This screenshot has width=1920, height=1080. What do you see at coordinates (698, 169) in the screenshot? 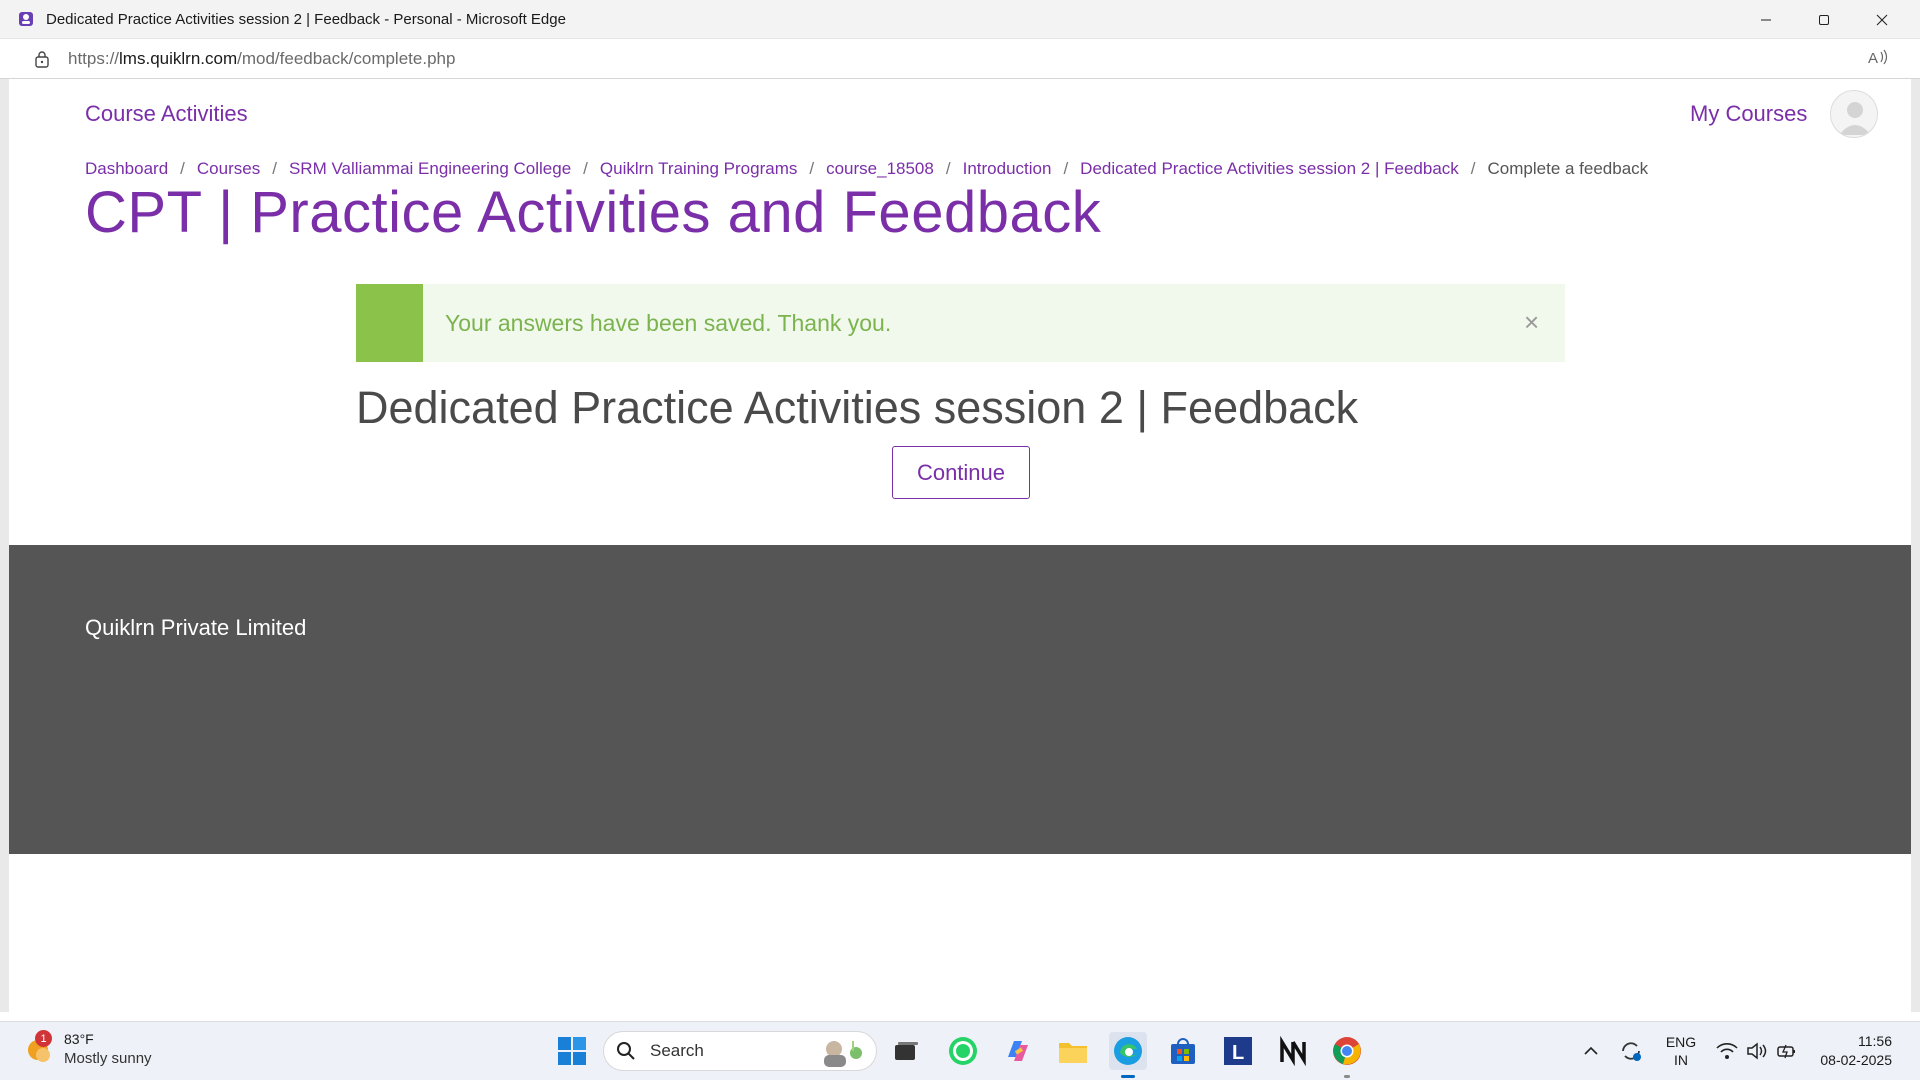
I see `breadcrumb-training-programs: Quiklrn Training Programs` at bounding box center [698, 169].